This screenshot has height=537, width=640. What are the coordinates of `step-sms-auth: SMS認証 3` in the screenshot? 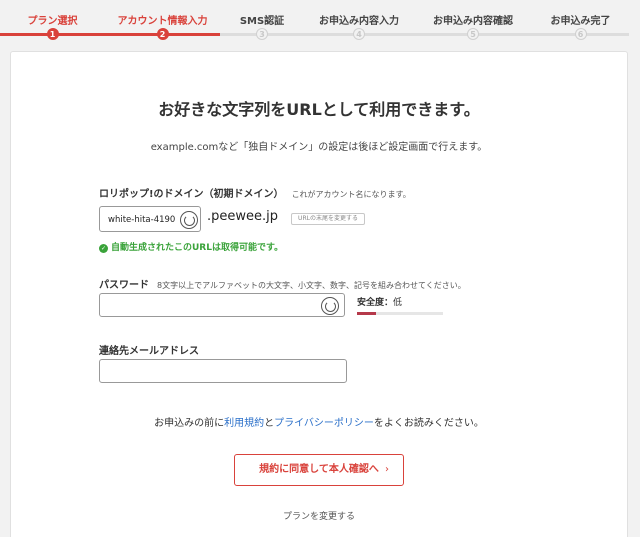 It's located at (262, 23).